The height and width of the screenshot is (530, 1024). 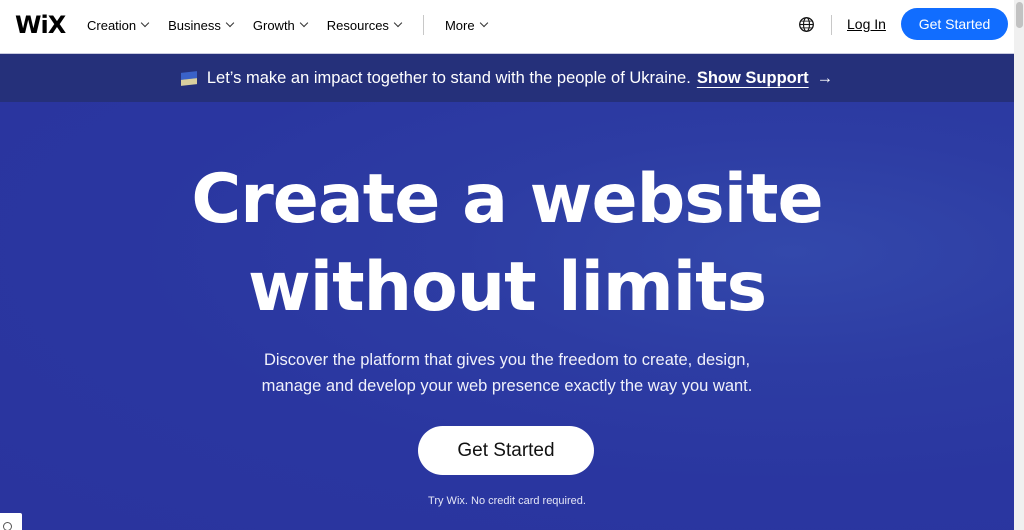 I want to click on nav-item-label: Growth, so click(x=273, y=25).